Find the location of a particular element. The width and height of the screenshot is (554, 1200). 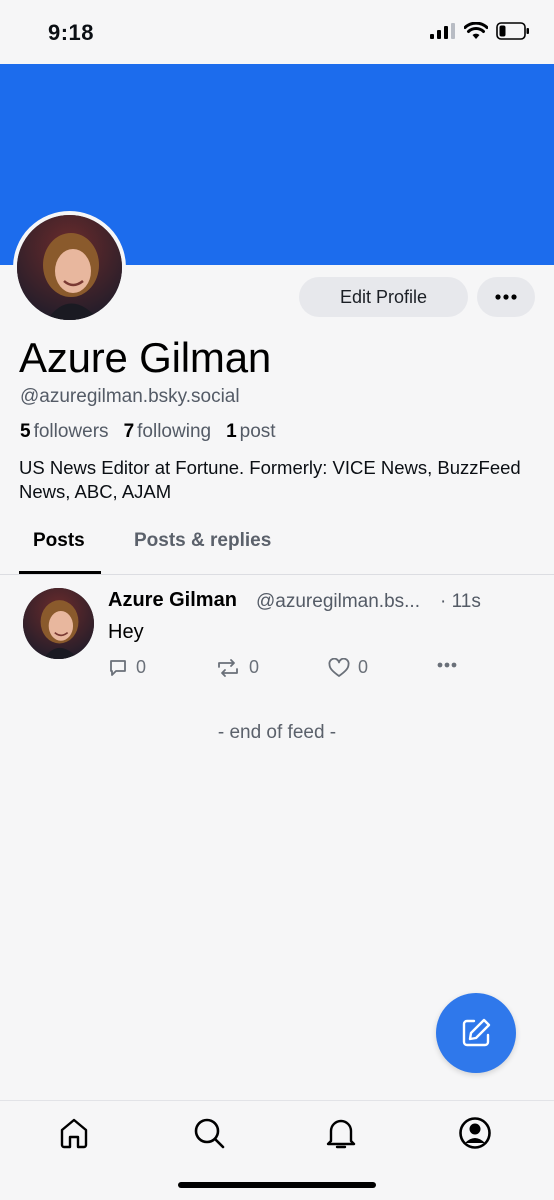

followers-count: 5 is located at coordinates (25, 431).